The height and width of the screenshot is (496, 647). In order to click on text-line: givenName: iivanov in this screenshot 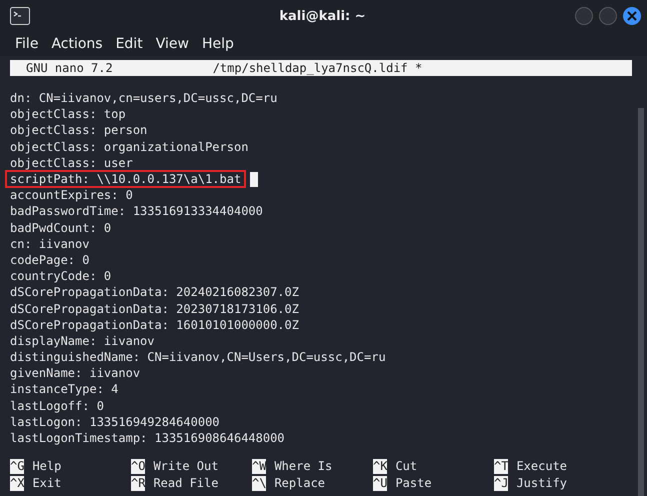, I will do `click(75, 373)`.